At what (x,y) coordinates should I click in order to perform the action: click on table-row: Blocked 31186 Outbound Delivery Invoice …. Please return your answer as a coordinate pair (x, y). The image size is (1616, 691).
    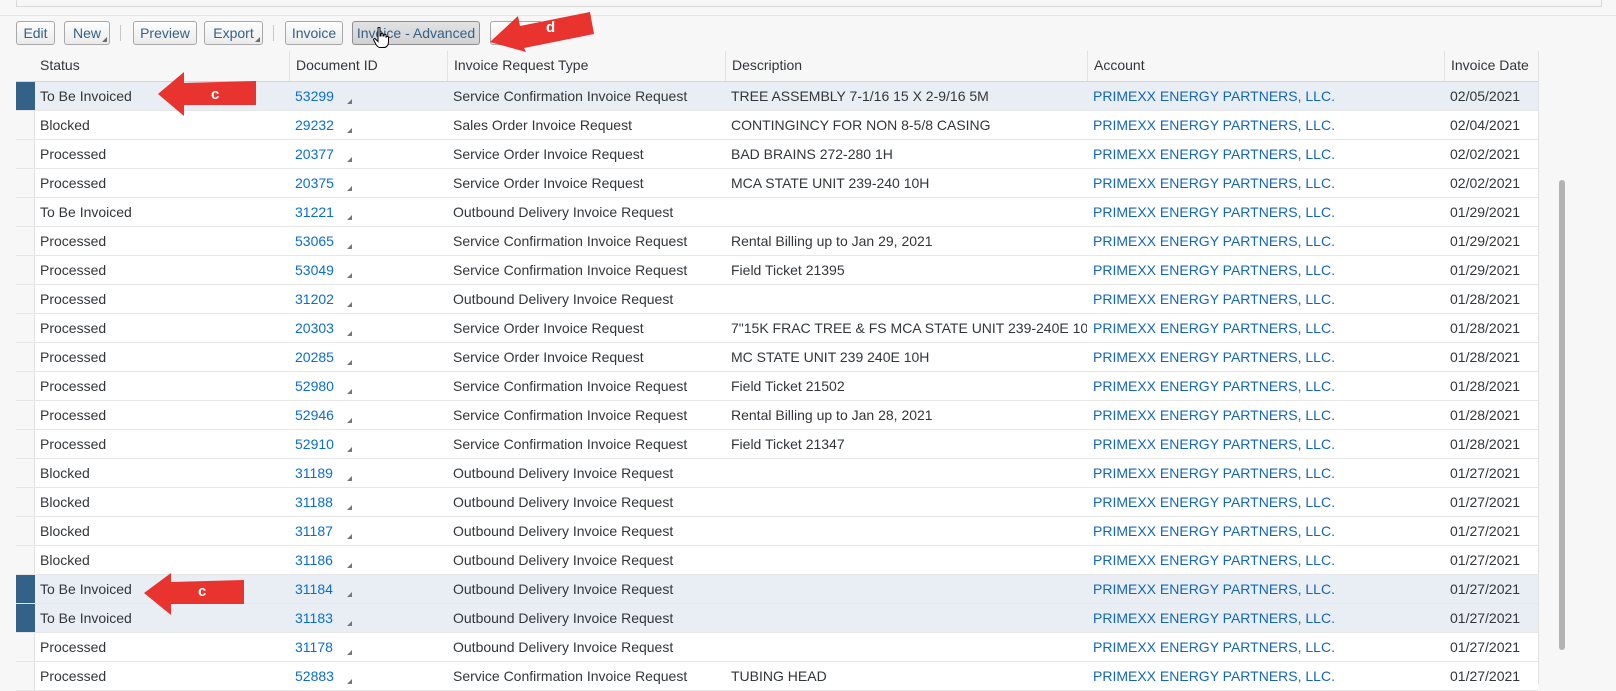
    Looking at the image, I should click on (777, 560).